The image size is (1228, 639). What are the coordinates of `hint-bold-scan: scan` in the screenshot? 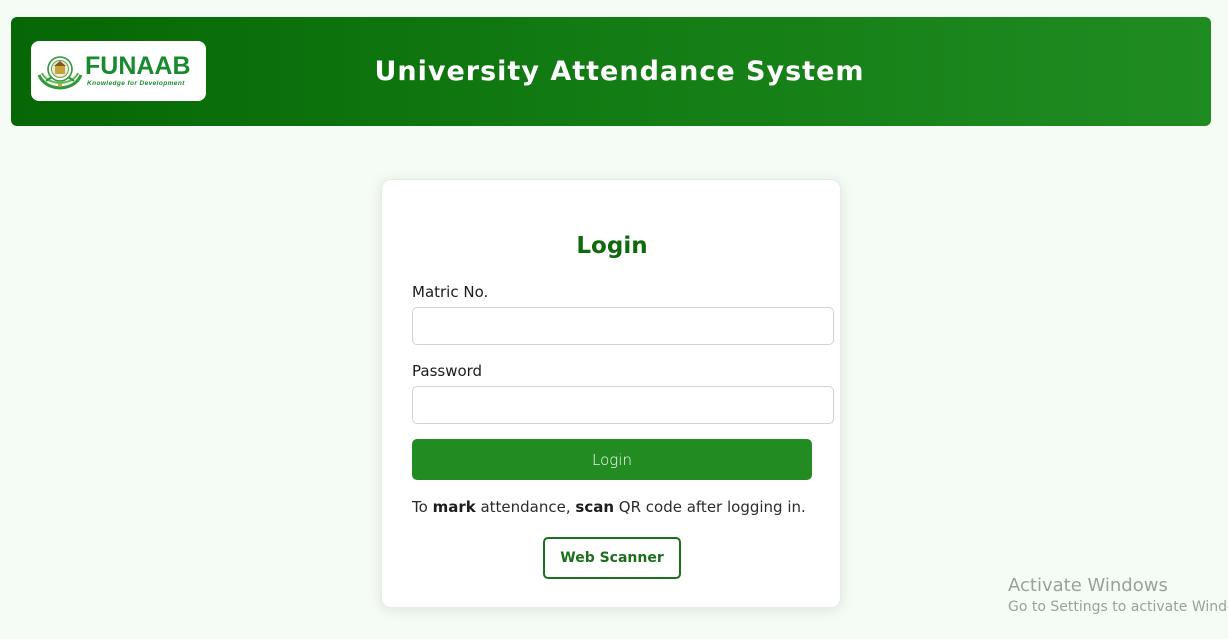 It's located at (595, 507).